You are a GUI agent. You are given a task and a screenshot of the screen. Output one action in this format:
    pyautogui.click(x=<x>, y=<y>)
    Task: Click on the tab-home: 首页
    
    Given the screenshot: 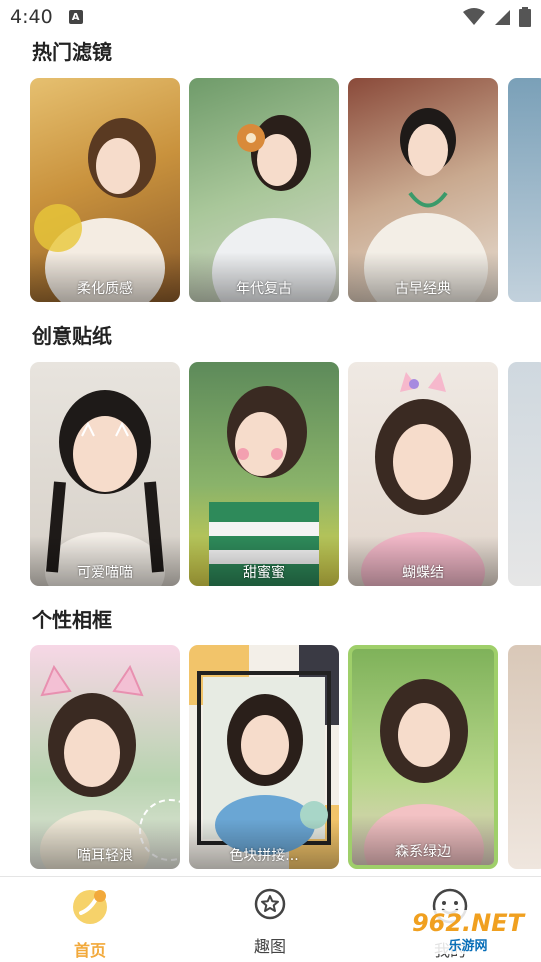 What is the action you would take?
    pyautogui.click(x=90, y=924)
    